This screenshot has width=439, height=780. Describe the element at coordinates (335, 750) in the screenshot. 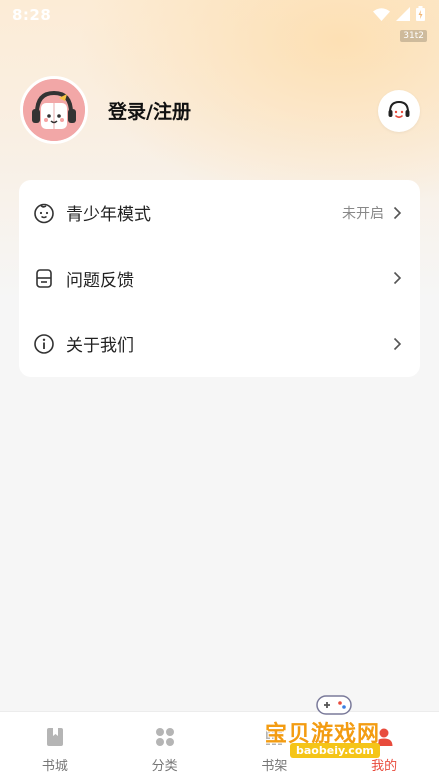

I see `watermark-url: baobeiy.com` at that location.